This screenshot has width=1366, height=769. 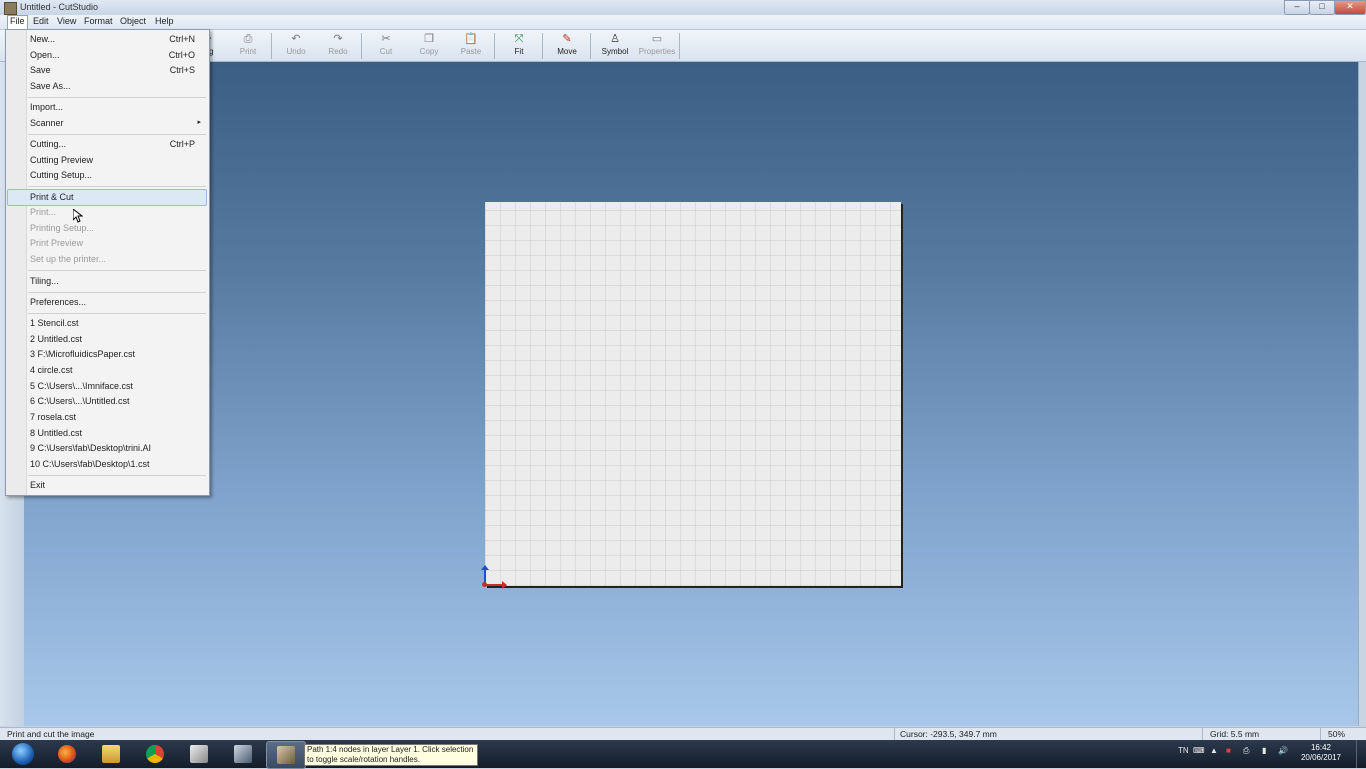 What do you see at coordinates (107, 123) in the screenshot?
I see `menu-item-scanner: Scanner ▸` at bounding box center [107, 123].